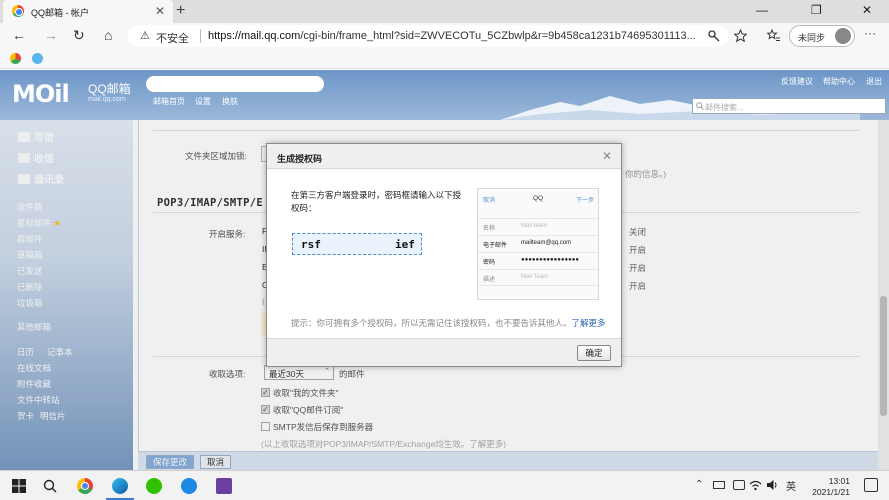 This screenshot has height=500, width=889. I want to click on row-key: 密码, so click(489, 263).